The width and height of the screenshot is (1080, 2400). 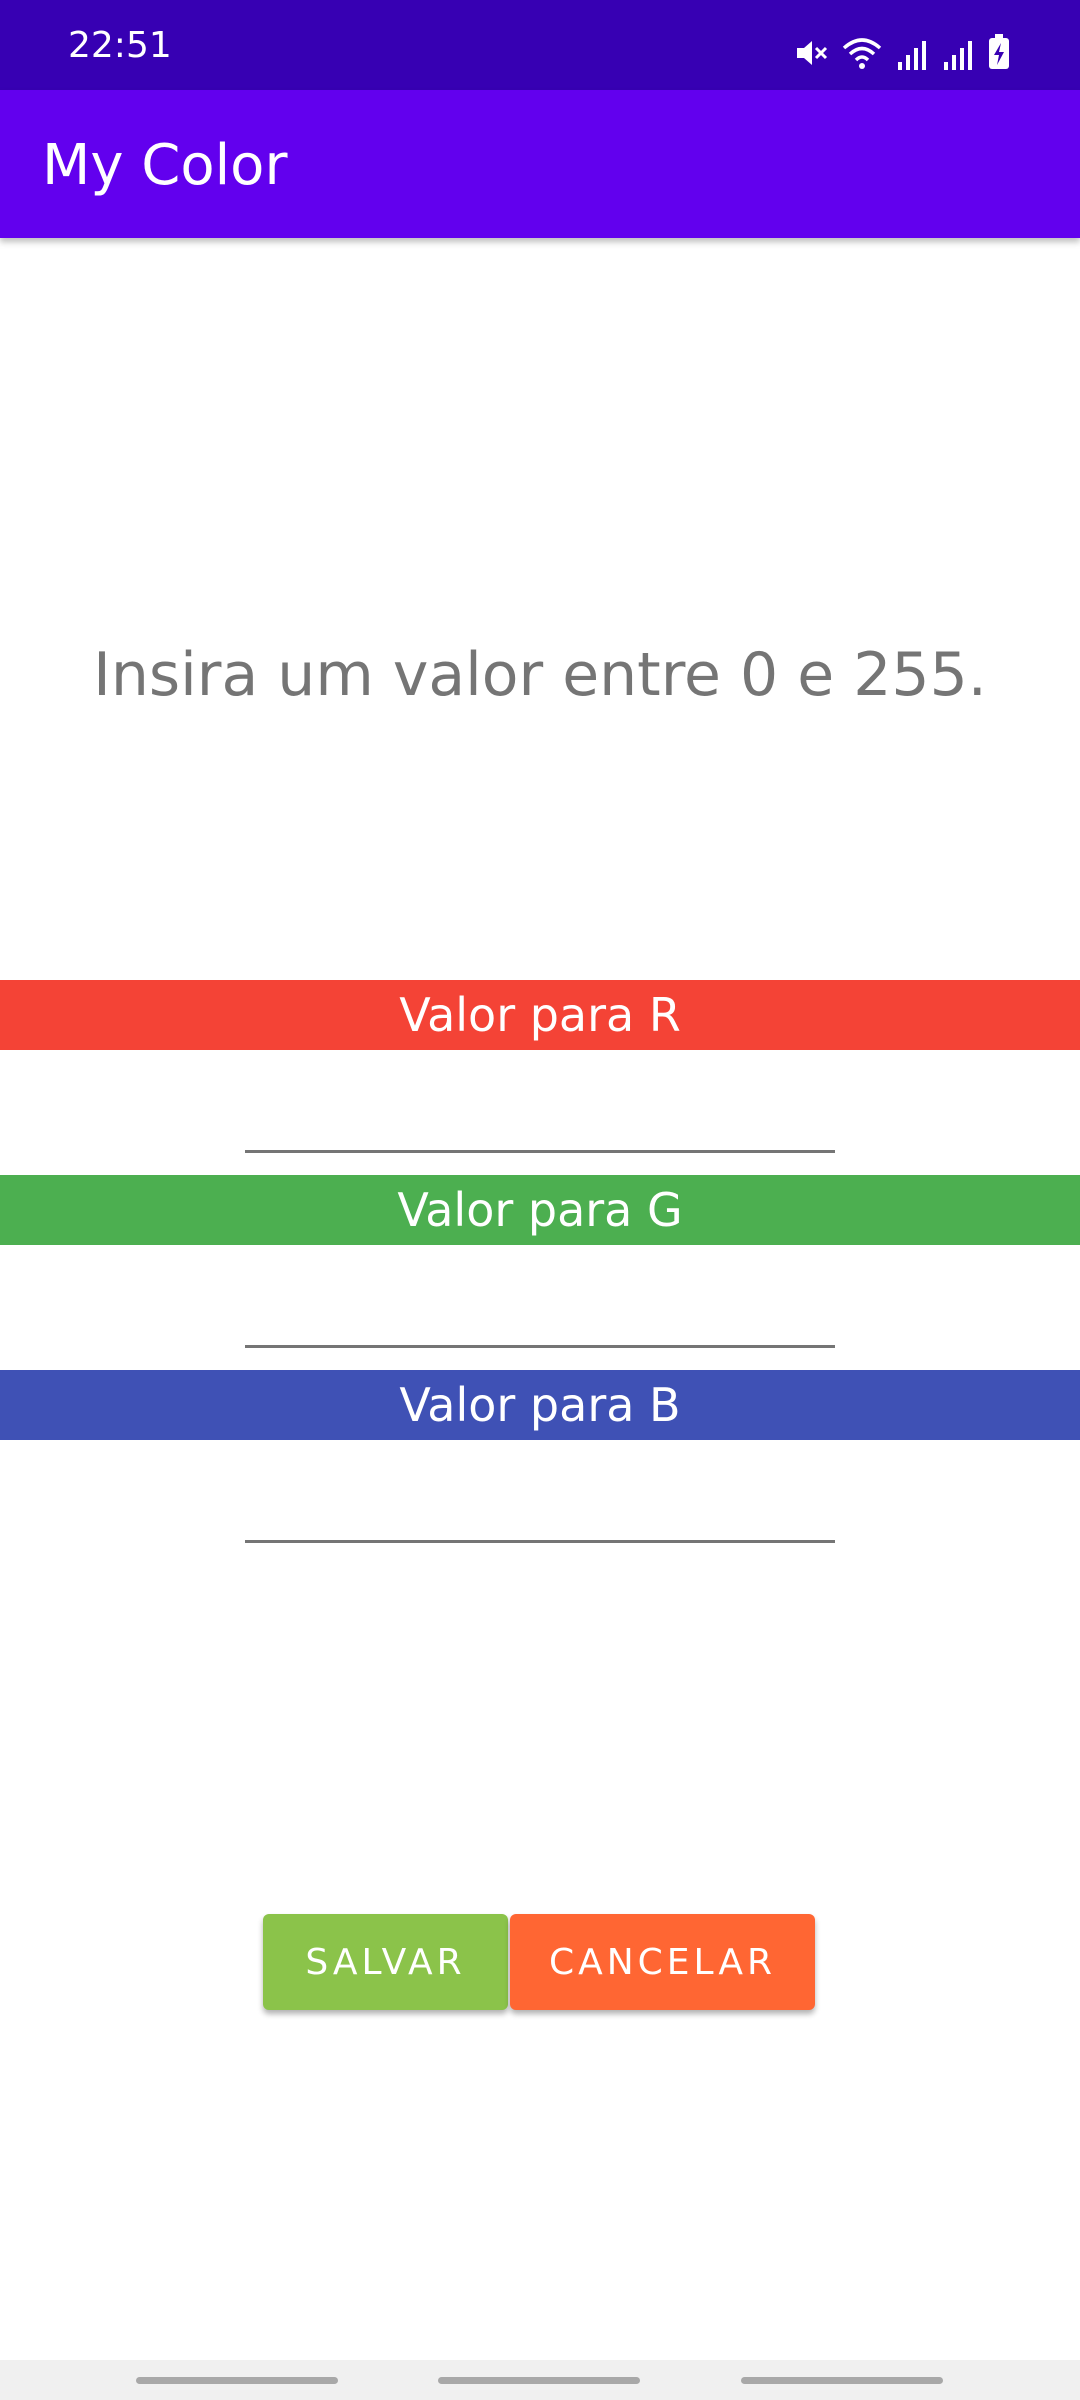 What do you see at coordinates (165, 165) in the screenshot?
I see `app-title: My Color` at bounding box center [165, 165].